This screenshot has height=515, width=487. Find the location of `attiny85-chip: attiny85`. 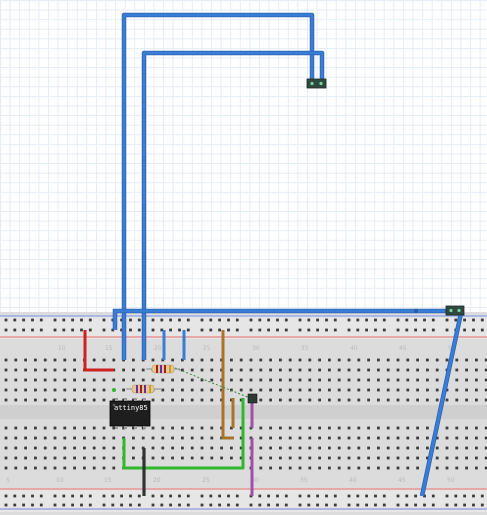

attiny85-chip: attiny85 is located at coordinates (130, 413).